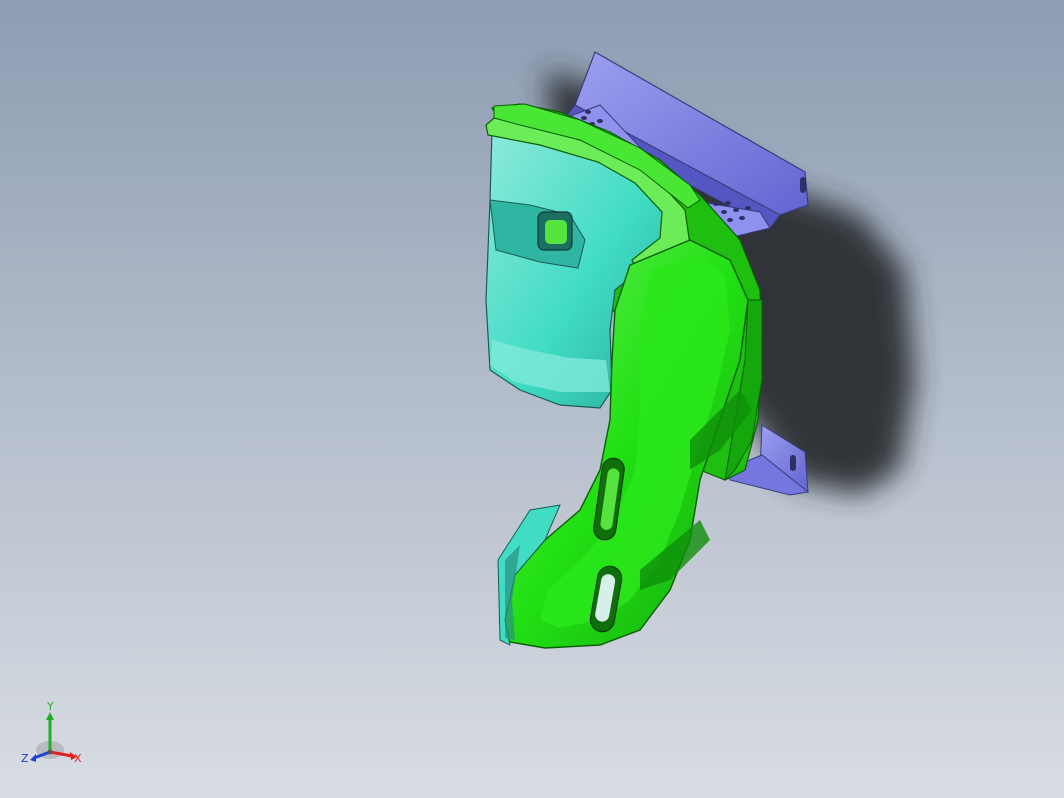 The height and width of the screenshot is (798, 1064). I want to click on y-axis-arrow, so click(50, 716).